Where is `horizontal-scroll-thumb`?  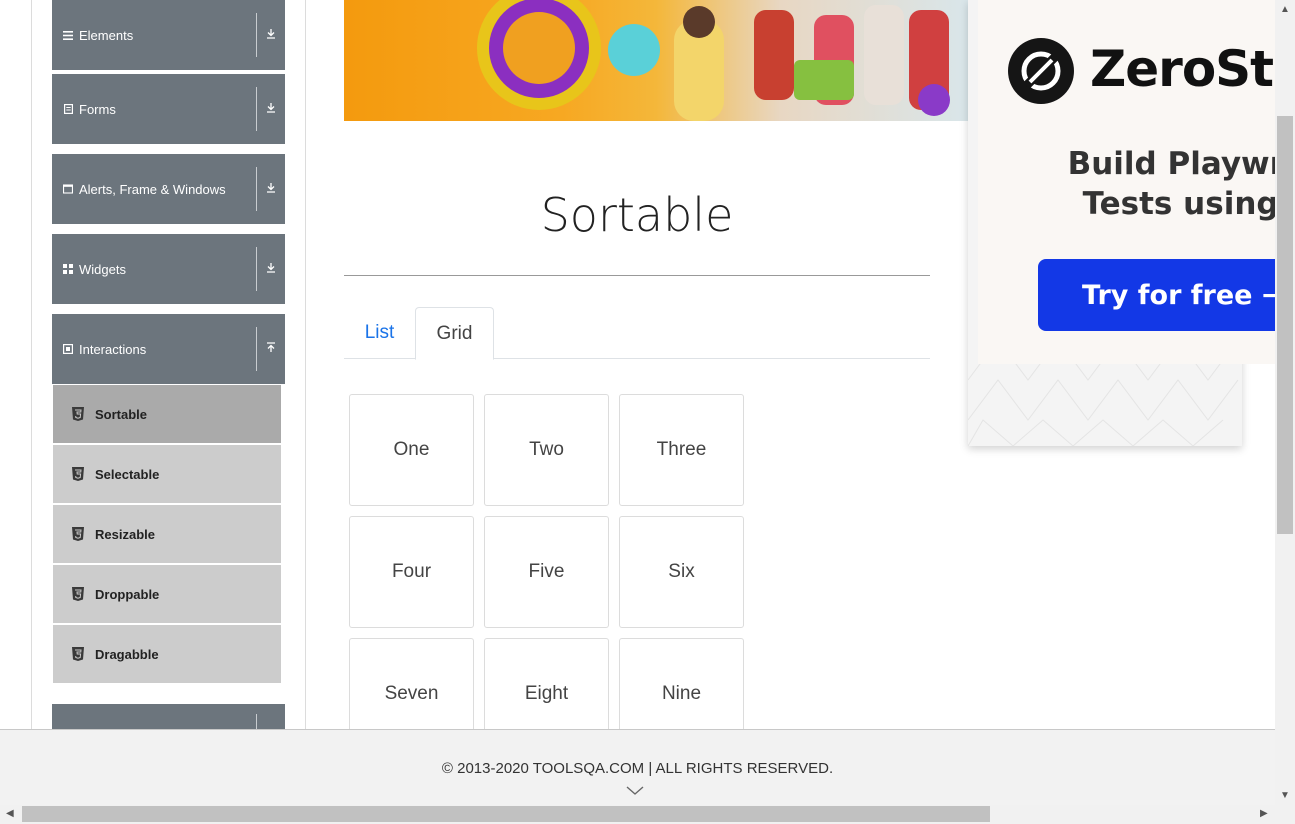 horizontal-scroll-thumb is located at coordinates (506, 814).